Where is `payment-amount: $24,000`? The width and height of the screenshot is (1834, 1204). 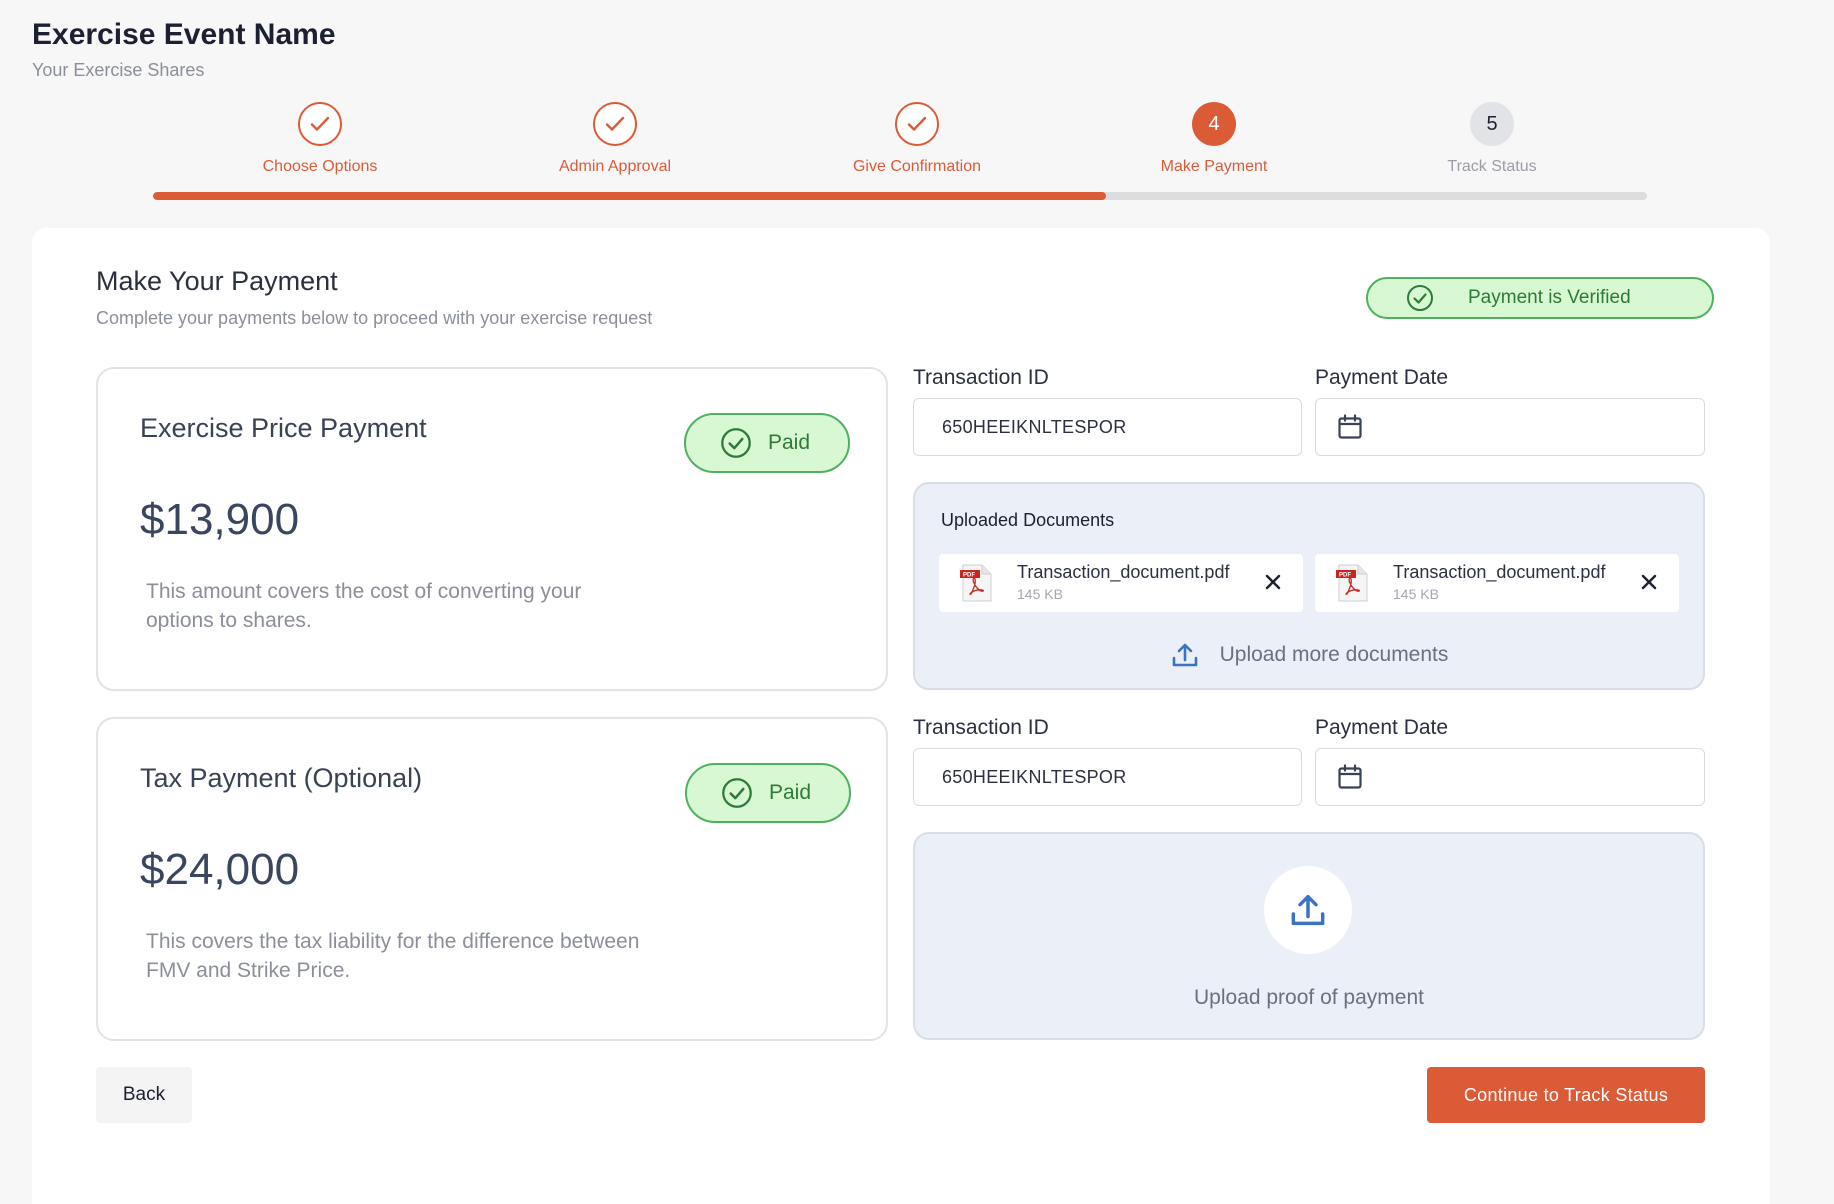 payment-amount: $24,000 is located at coordinates (220, 869).